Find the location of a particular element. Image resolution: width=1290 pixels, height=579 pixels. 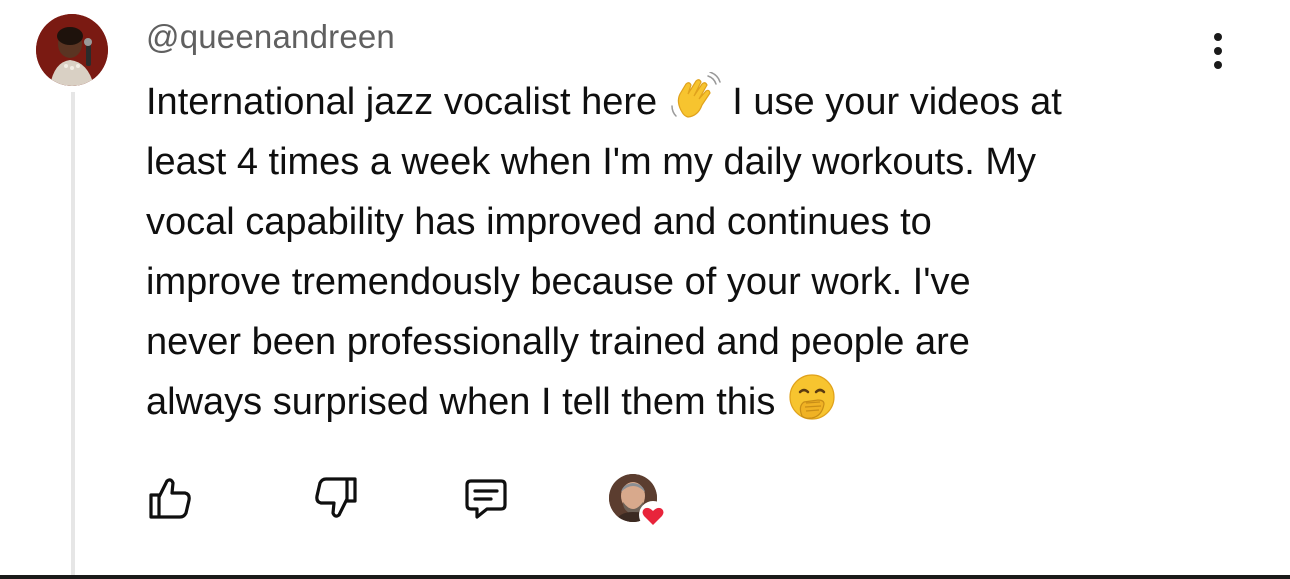

reply-button is located at coordinates (486, 498).